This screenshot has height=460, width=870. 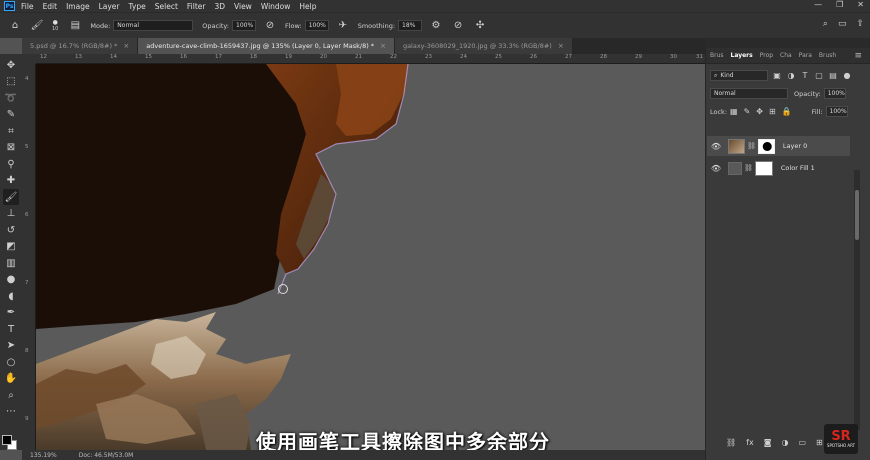 I want to click on frame-tool-icon: ⊠, so click(x=11, y=148).